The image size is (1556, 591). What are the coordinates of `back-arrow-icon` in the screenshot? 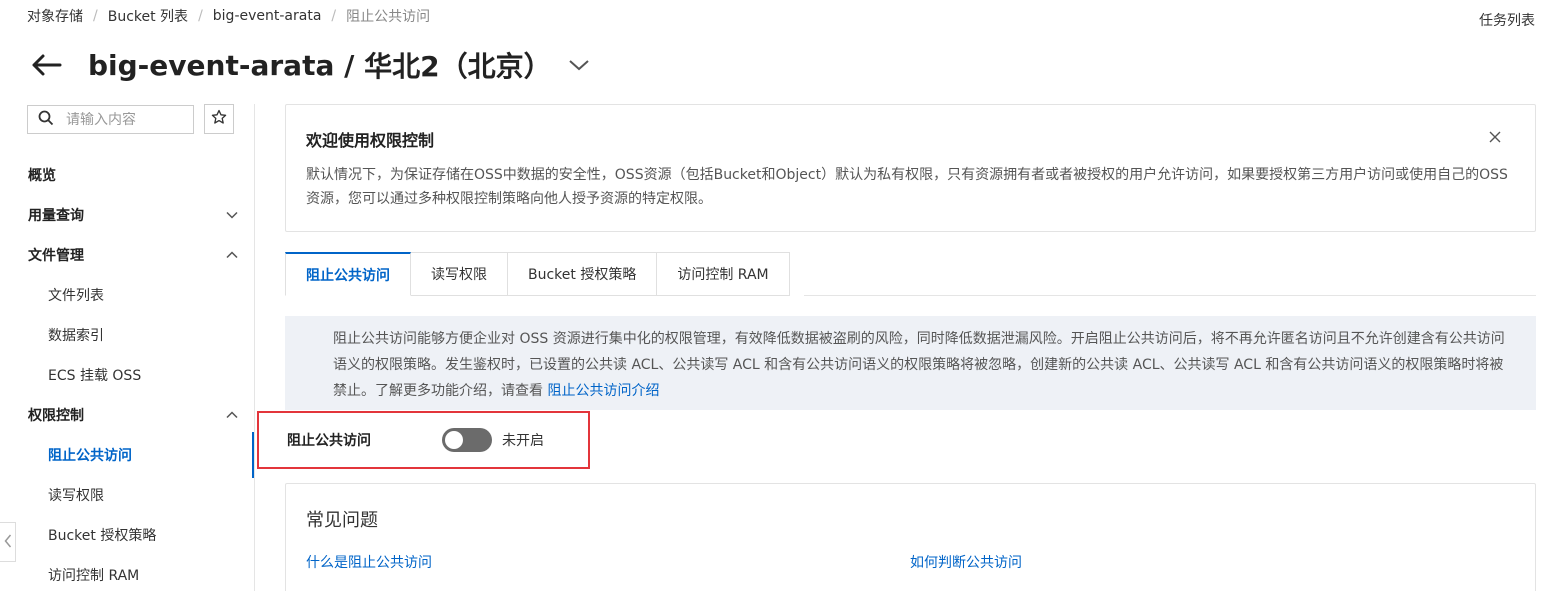 It's located at (47, 65).